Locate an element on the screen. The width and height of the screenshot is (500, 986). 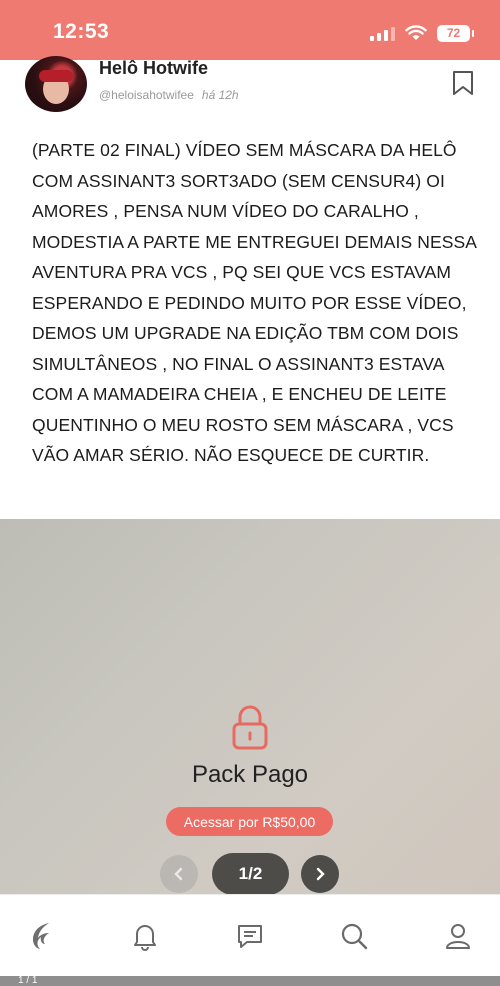
bottom-strip: 1 / 1 is located at coordinates (250, 981).